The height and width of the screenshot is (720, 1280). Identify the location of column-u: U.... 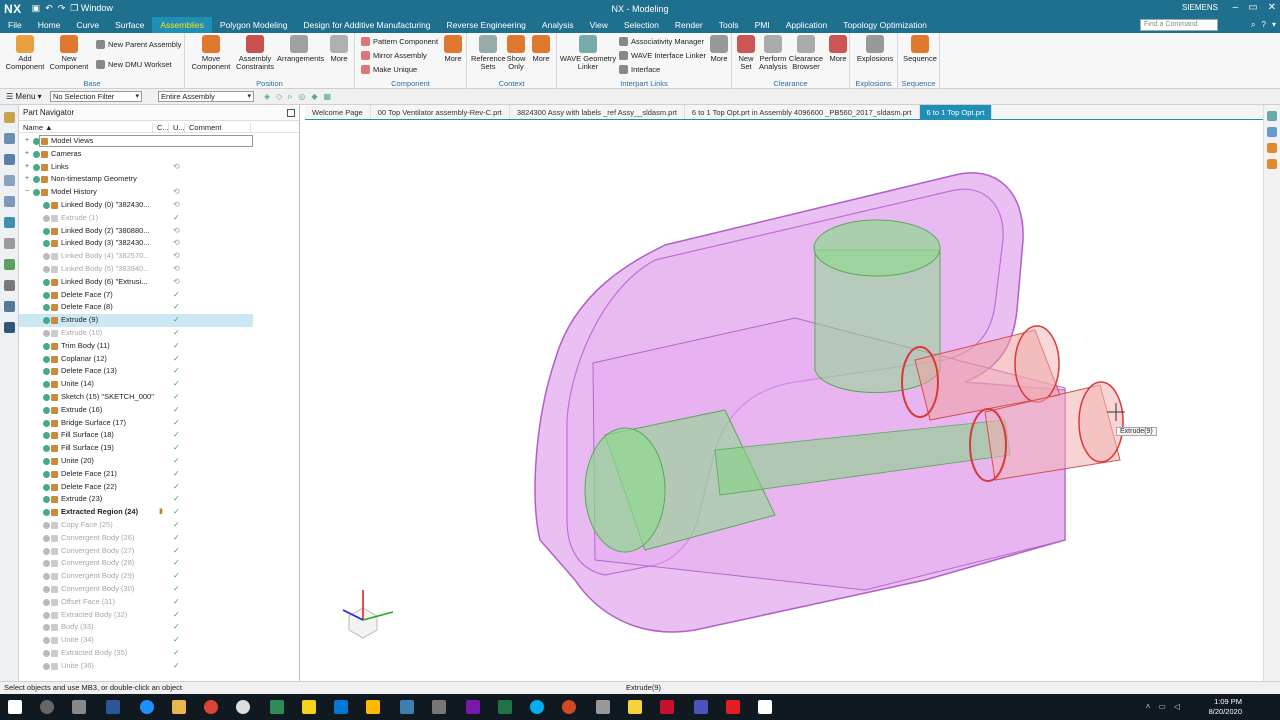
(177, 127).